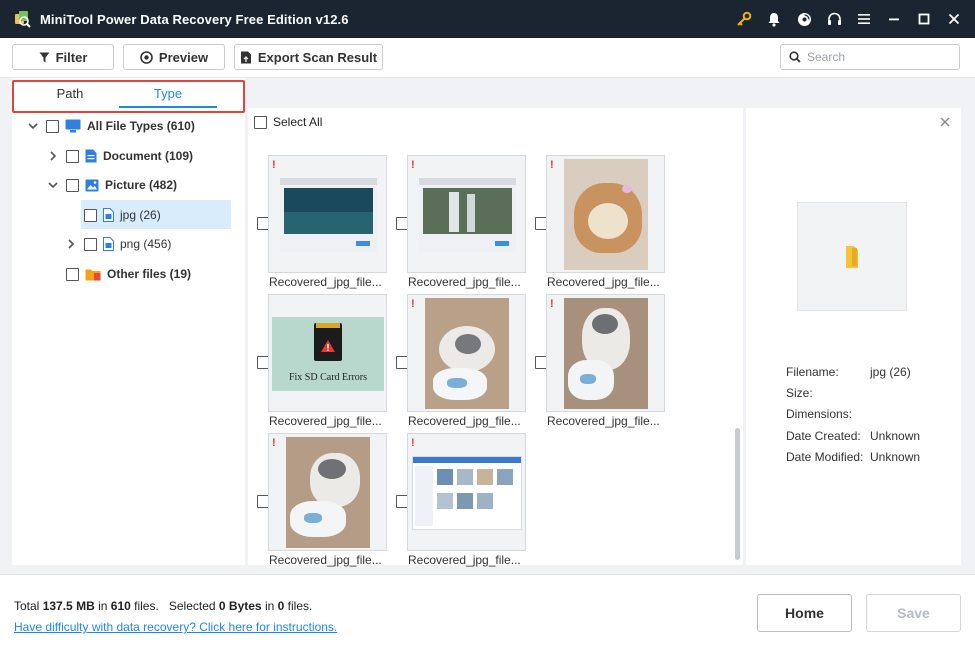  Describe the element at coordinates (120, 156) in the screenshot. I see `tree-item-document: Document (109)` at that location.